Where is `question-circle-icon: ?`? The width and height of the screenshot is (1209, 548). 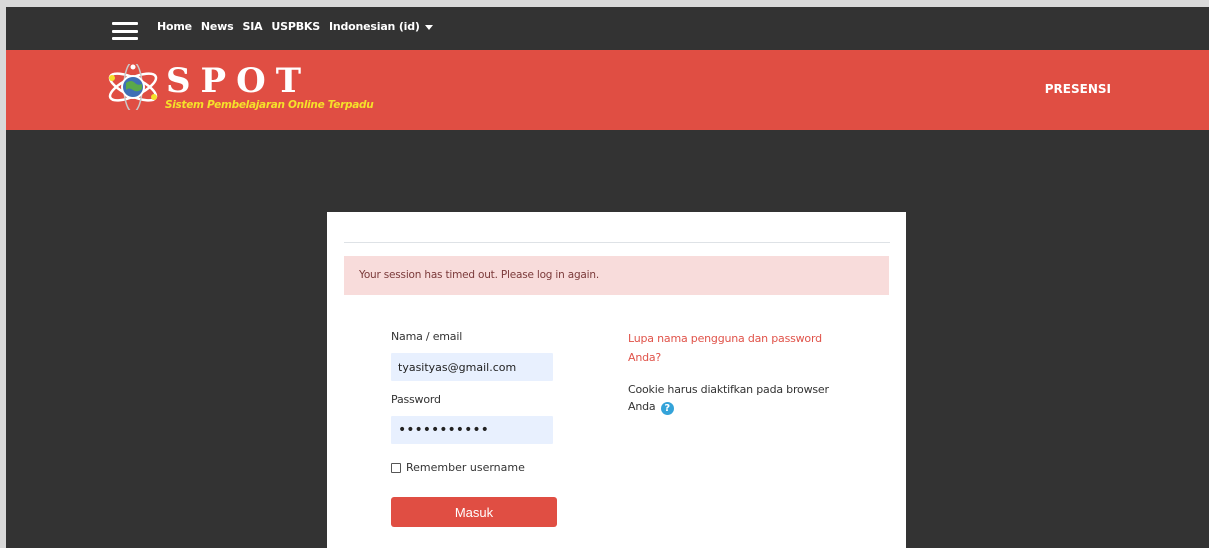 question-circle-icon: ? is located at coordinates (667, 408).